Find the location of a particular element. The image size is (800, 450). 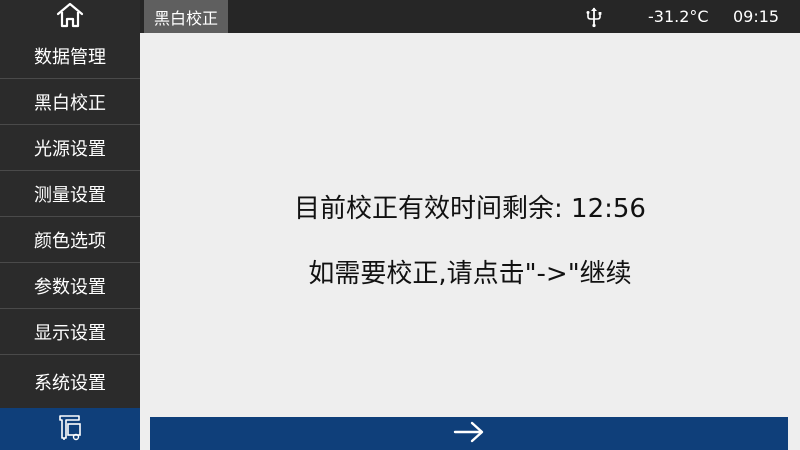

sidebar-item-label: 显示设置 is located at coordinates (70, 333).